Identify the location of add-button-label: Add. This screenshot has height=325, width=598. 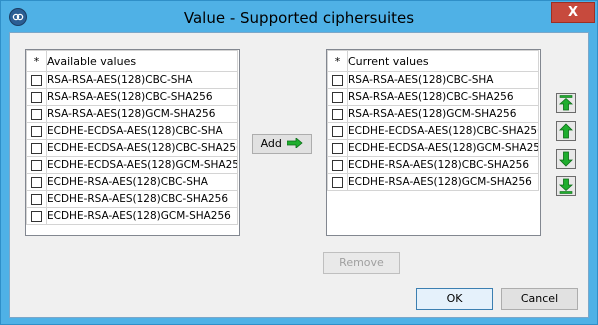
(271, 143).